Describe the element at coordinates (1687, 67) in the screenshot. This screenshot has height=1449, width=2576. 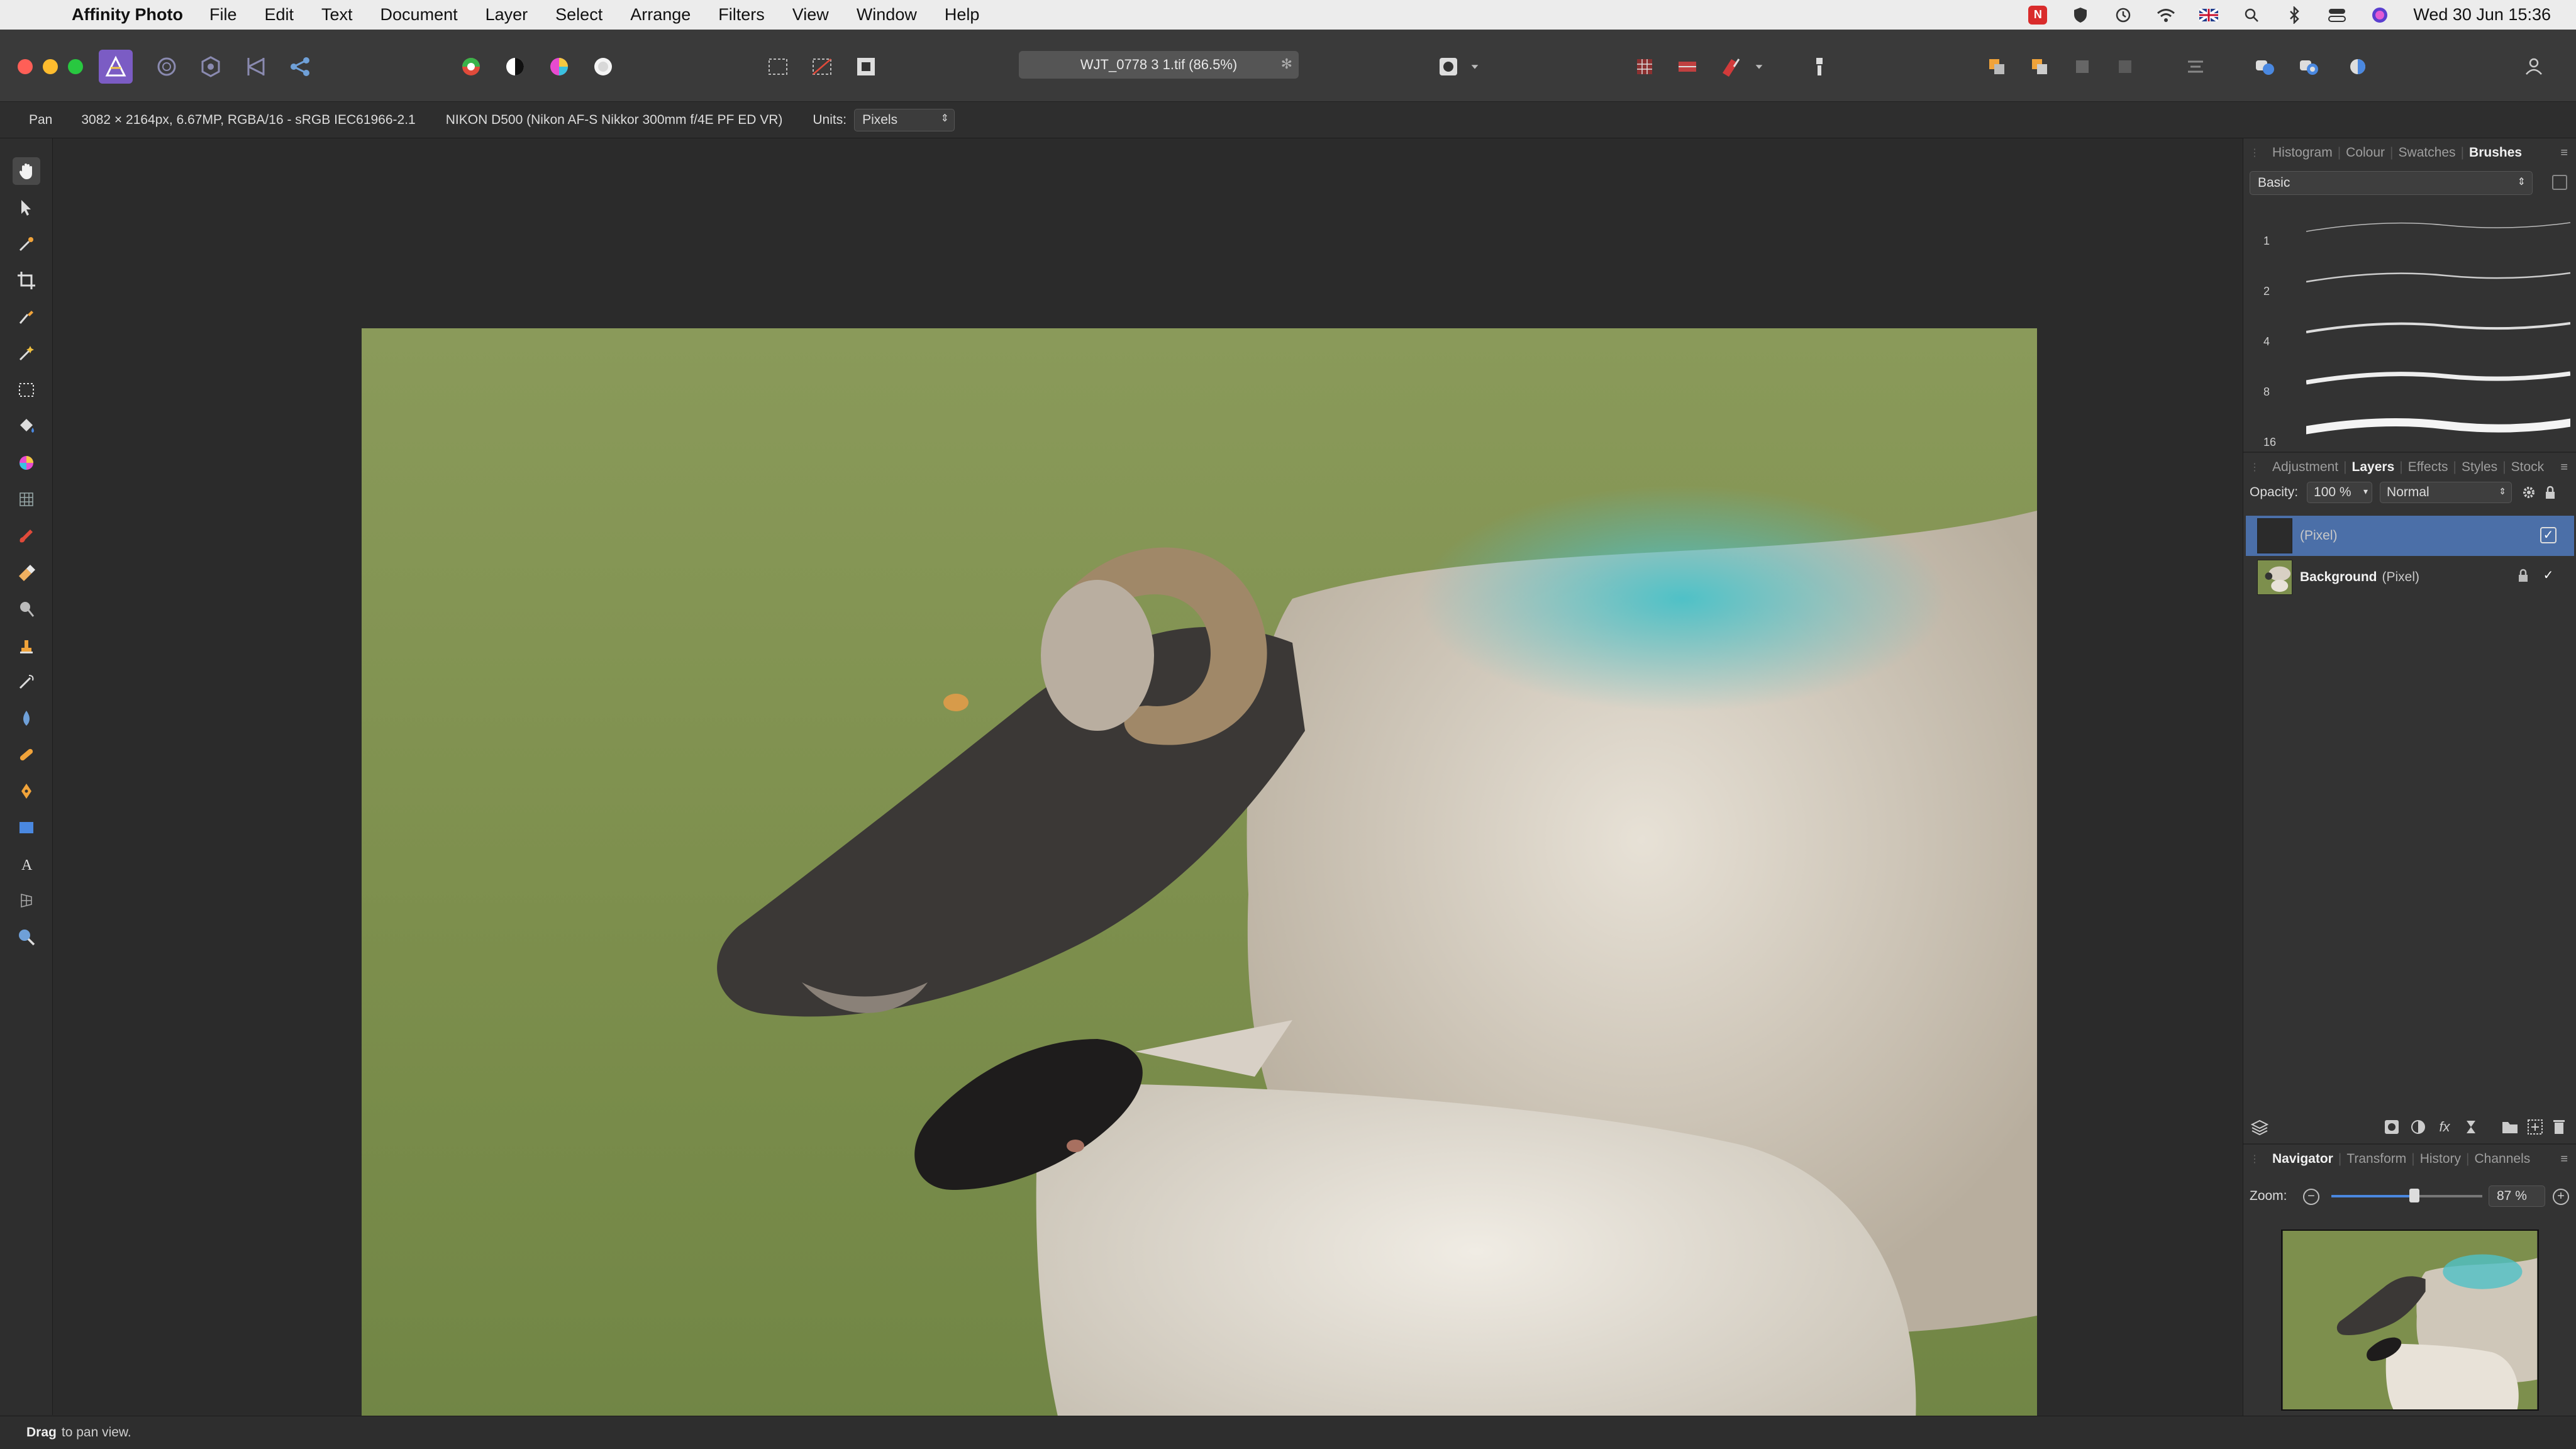
I see `snapping-icon` at that location.